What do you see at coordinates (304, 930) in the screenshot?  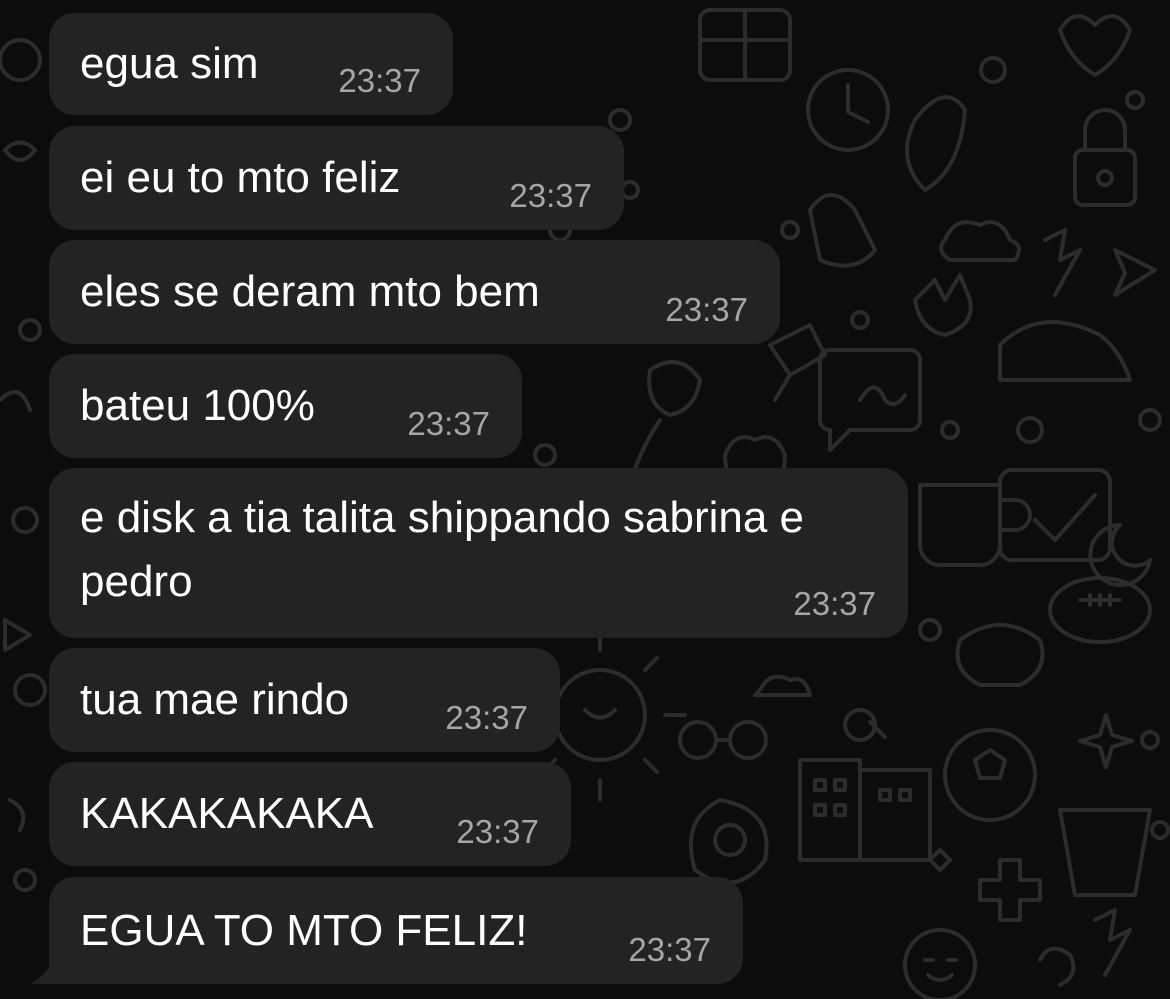 I see `message-text: EGUA TO MTO FELIZ!` at bounding box center [304, 930].